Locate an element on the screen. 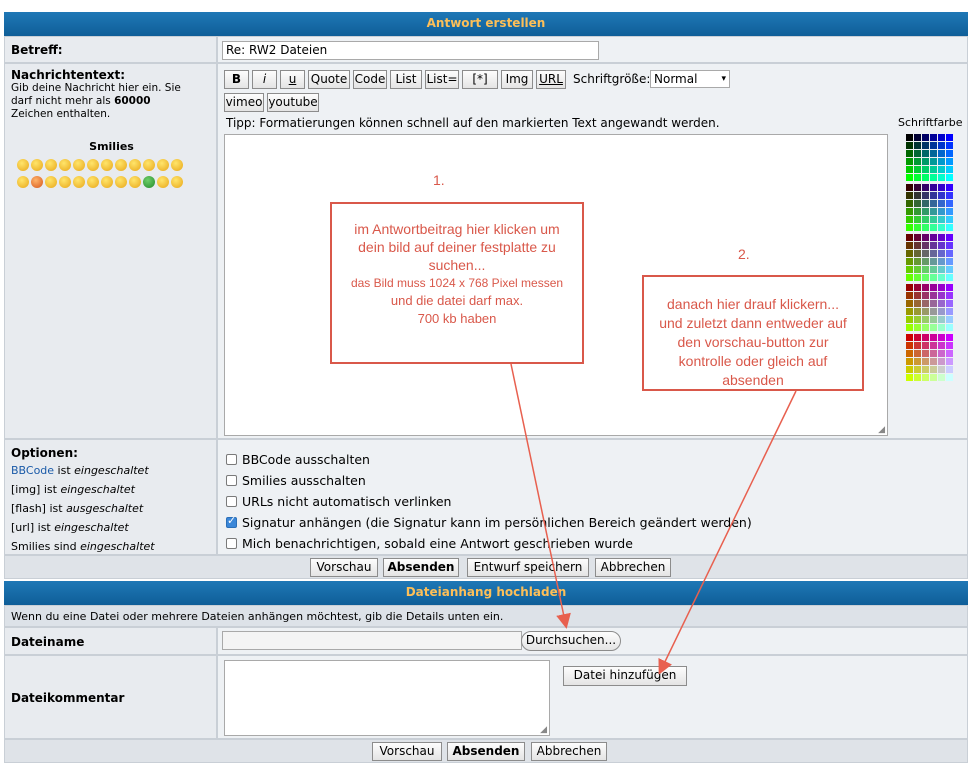  toolbar-button-quote: Quote is located at coordinates (329, 79).